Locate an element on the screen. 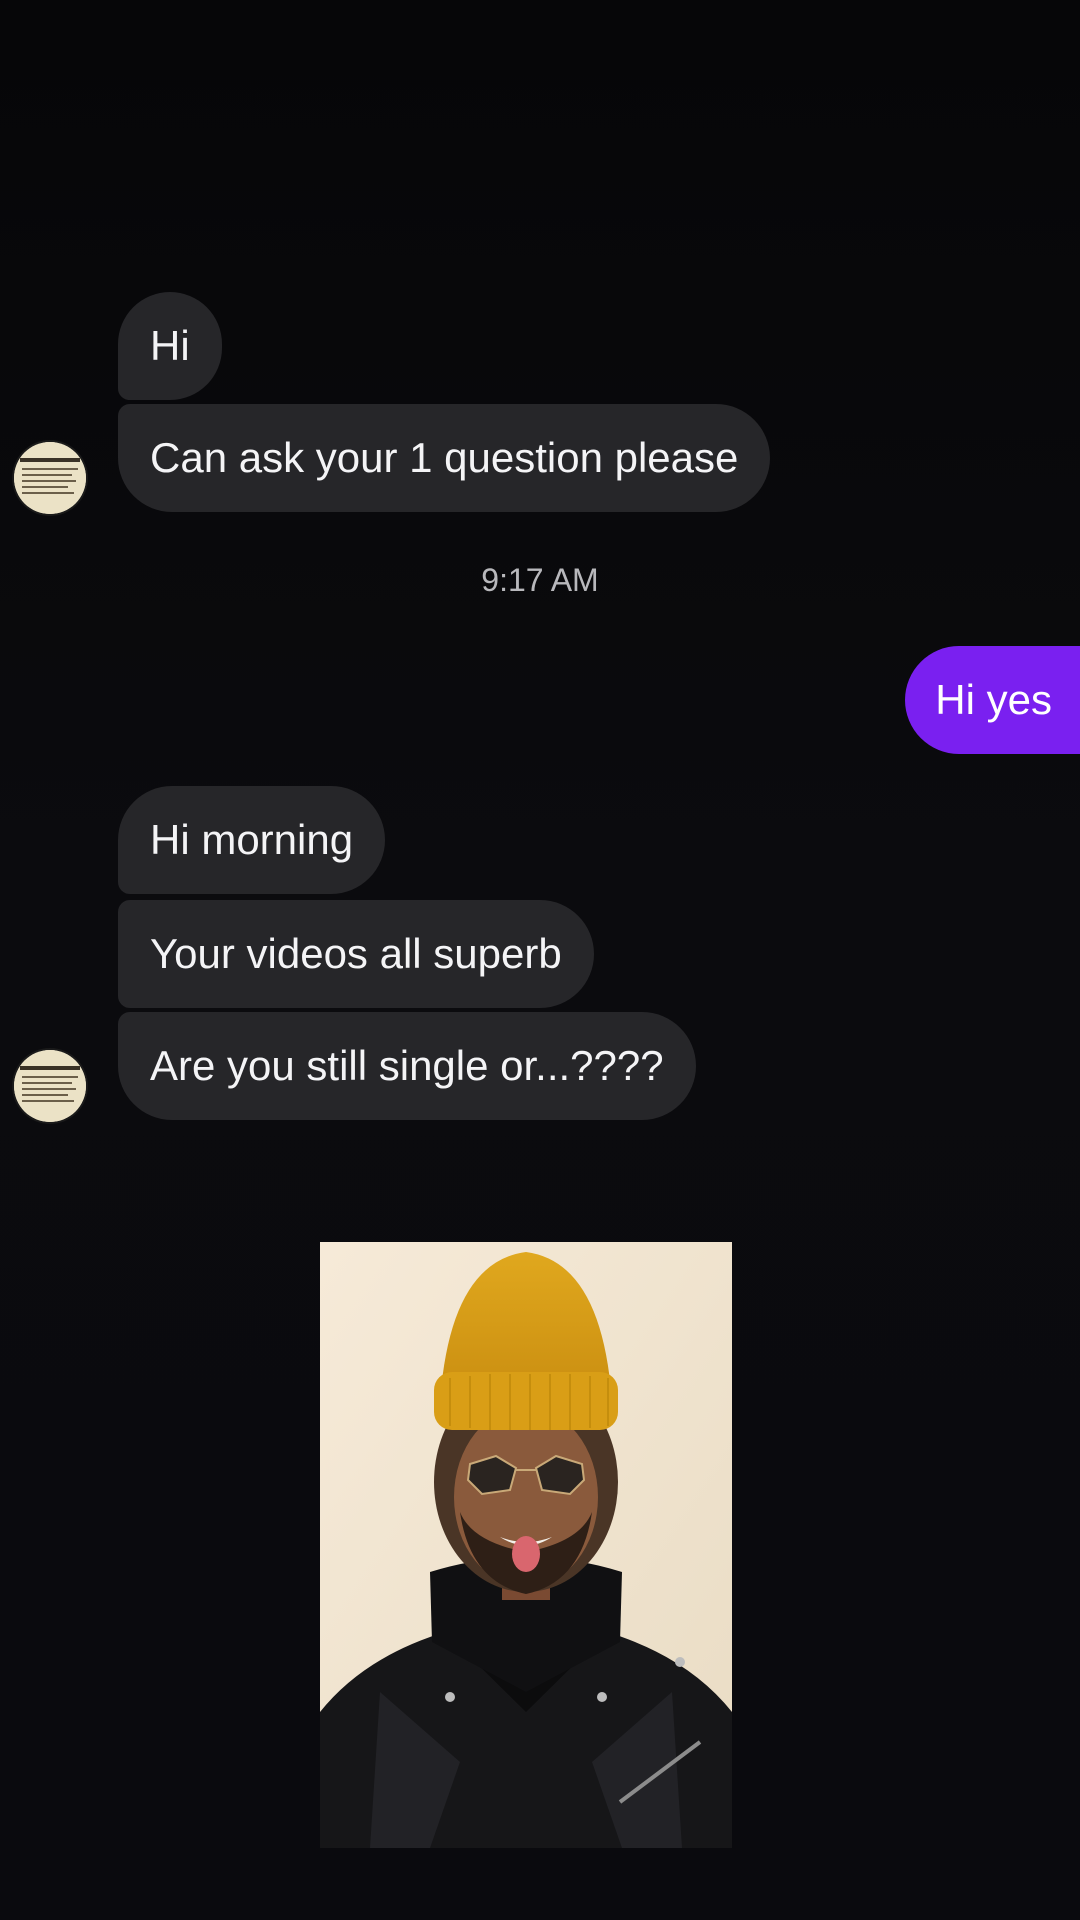 The width and height of the screenshot is (1080, 1920). incoming-message-bubble: Hi morning is located at coordinates (252, 840).